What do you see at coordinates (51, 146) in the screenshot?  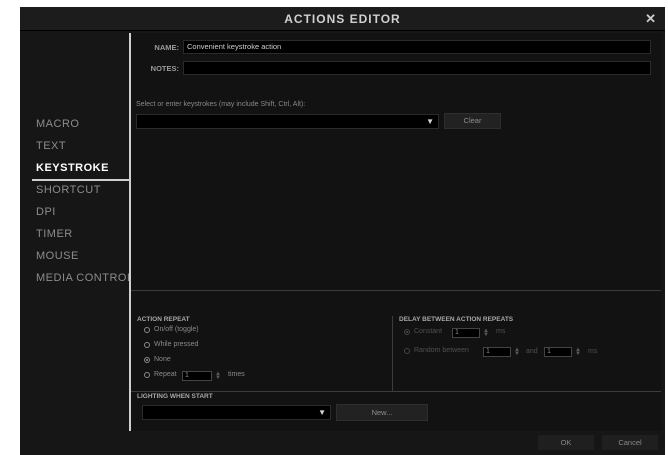 I see `sidebar-item-text: TEXT` at bounding box center [51, 146].